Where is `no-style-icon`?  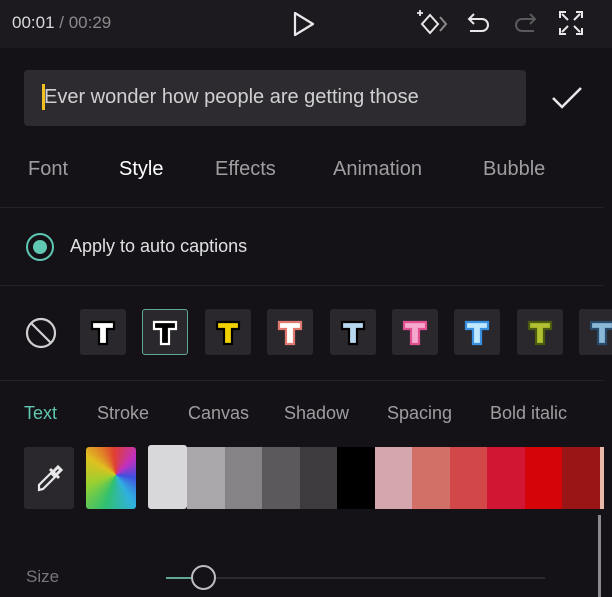 no-style-icon is located at coordinates (41, 333).